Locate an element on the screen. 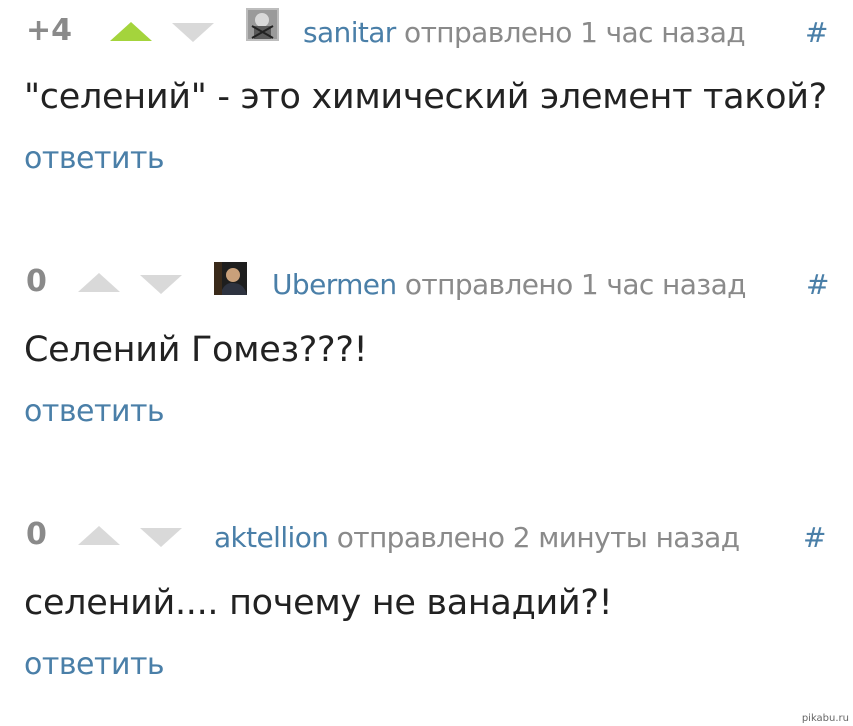 The height and width of the screenshot is (726, 853). comment-meta: Ubermen отправлено 1 час назад is located at coordinates (509, 284).